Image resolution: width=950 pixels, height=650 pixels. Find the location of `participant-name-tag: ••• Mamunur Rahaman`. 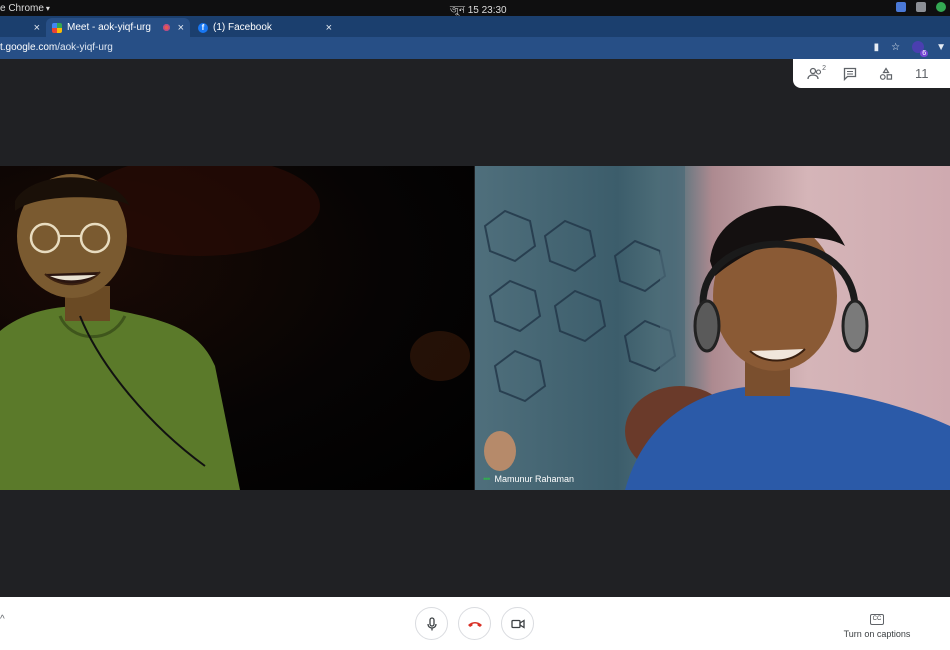

participant-name-tag: ••• Mamunur Rahaman is located at coordinates (528, 479).